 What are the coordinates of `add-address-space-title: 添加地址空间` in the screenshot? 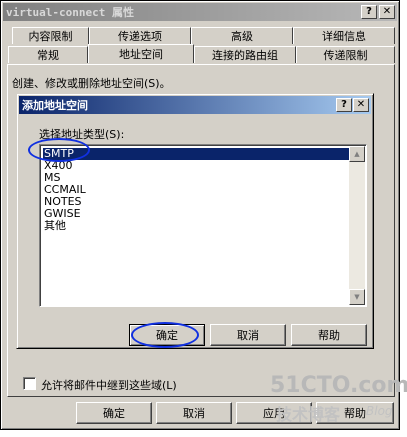 It's located at (55, 105).